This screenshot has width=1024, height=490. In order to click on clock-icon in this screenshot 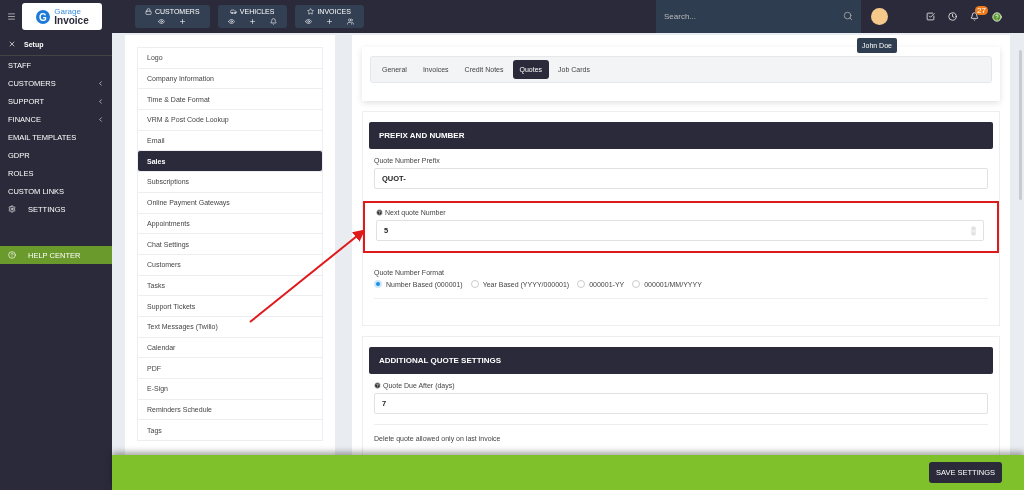, I will do `click(952, 16)`.